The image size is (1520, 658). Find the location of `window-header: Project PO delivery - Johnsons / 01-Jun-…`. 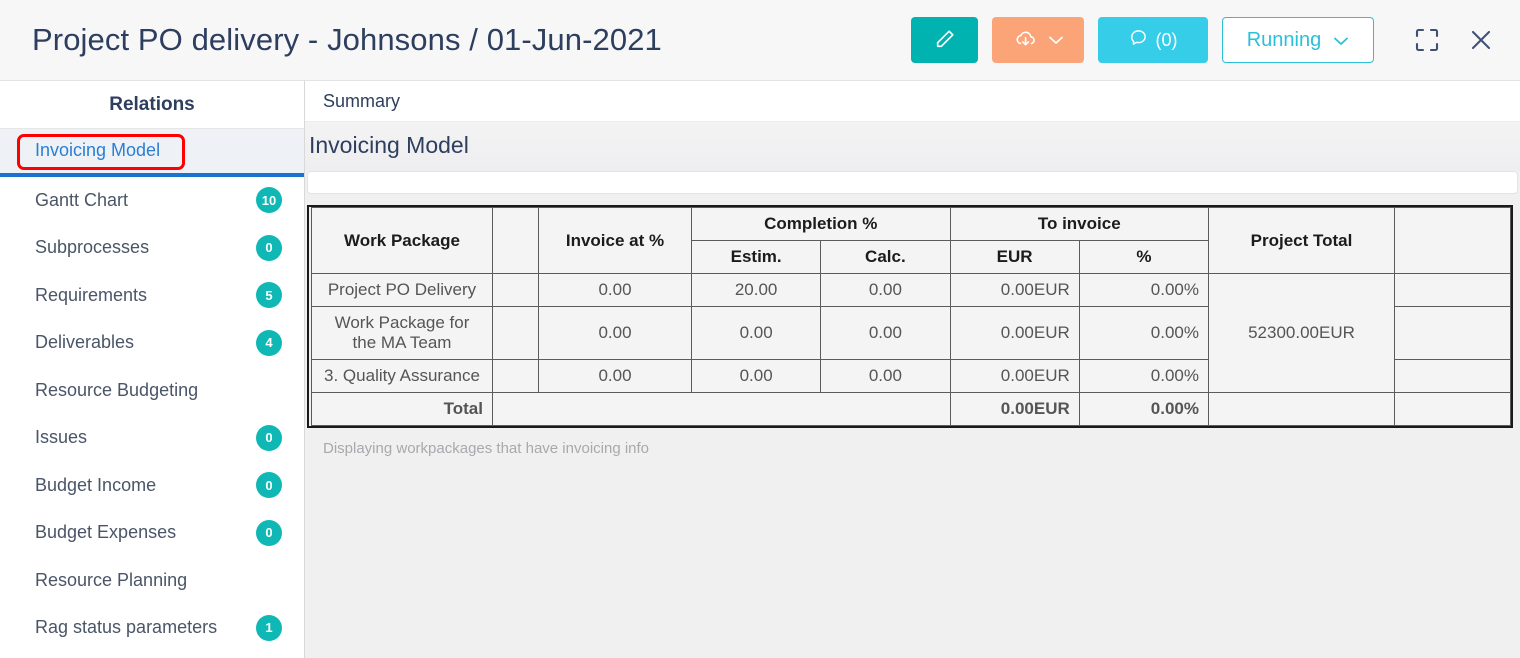

window-header: Project PO delivery - Johnsons / 01-Jun-… is located at coordinates (760, 40).